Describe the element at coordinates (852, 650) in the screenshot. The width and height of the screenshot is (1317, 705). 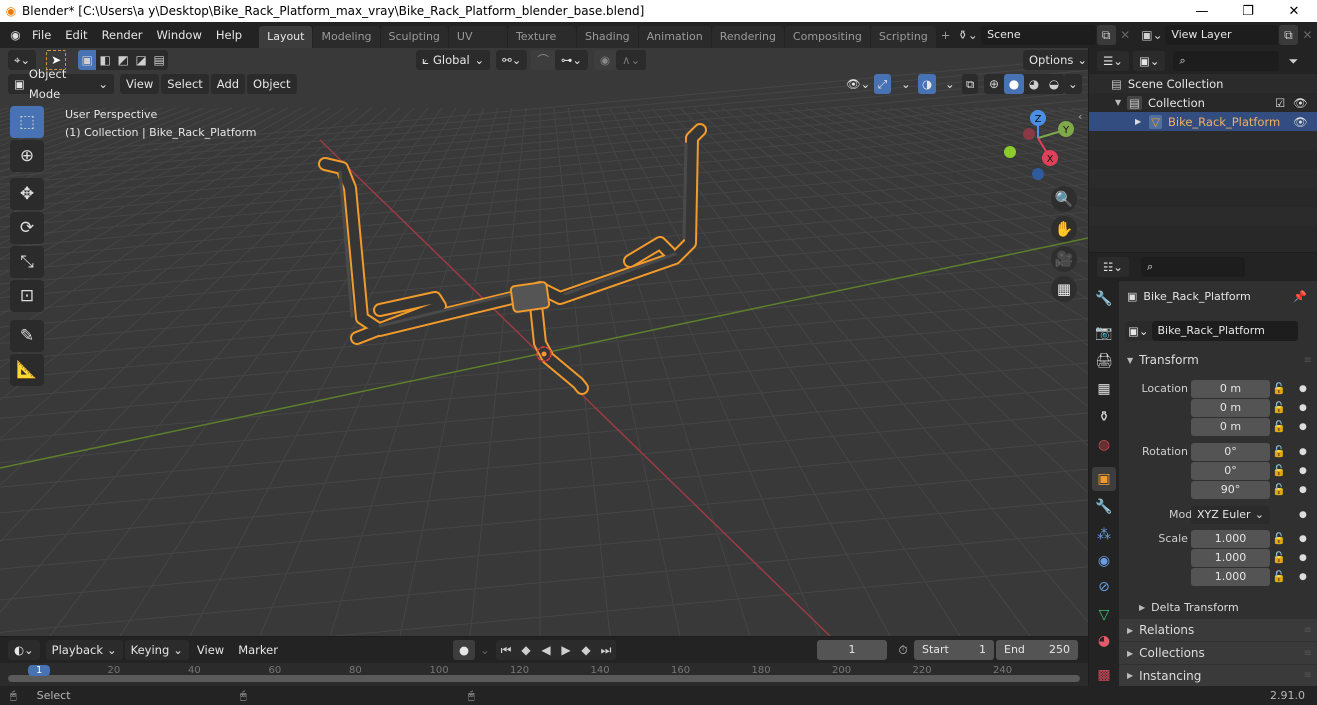
I see `current-frame-field: 1` at that location.